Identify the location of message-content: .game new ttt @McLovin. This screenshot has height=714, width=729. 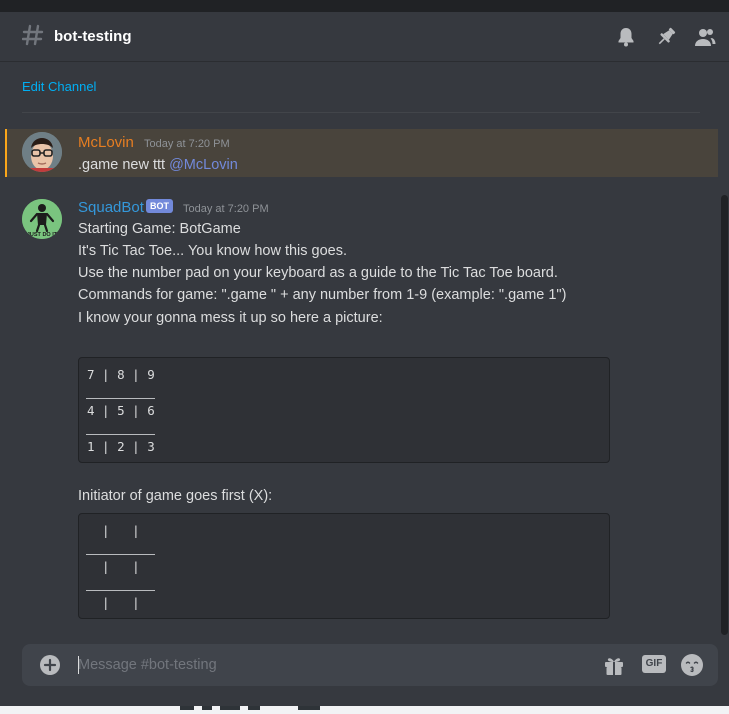
(158, 165).